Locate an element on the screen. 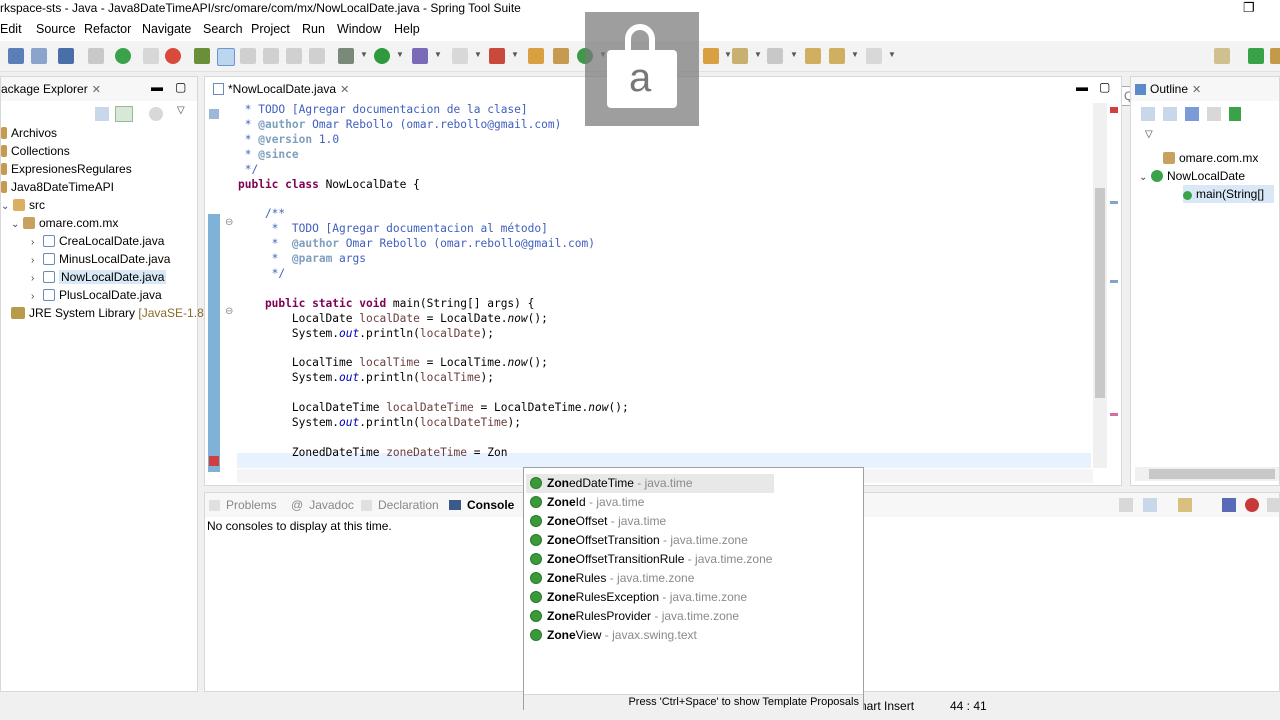 This screenshot has width=1280, height=720. code-line: */ is located at coordinates (261, 273).